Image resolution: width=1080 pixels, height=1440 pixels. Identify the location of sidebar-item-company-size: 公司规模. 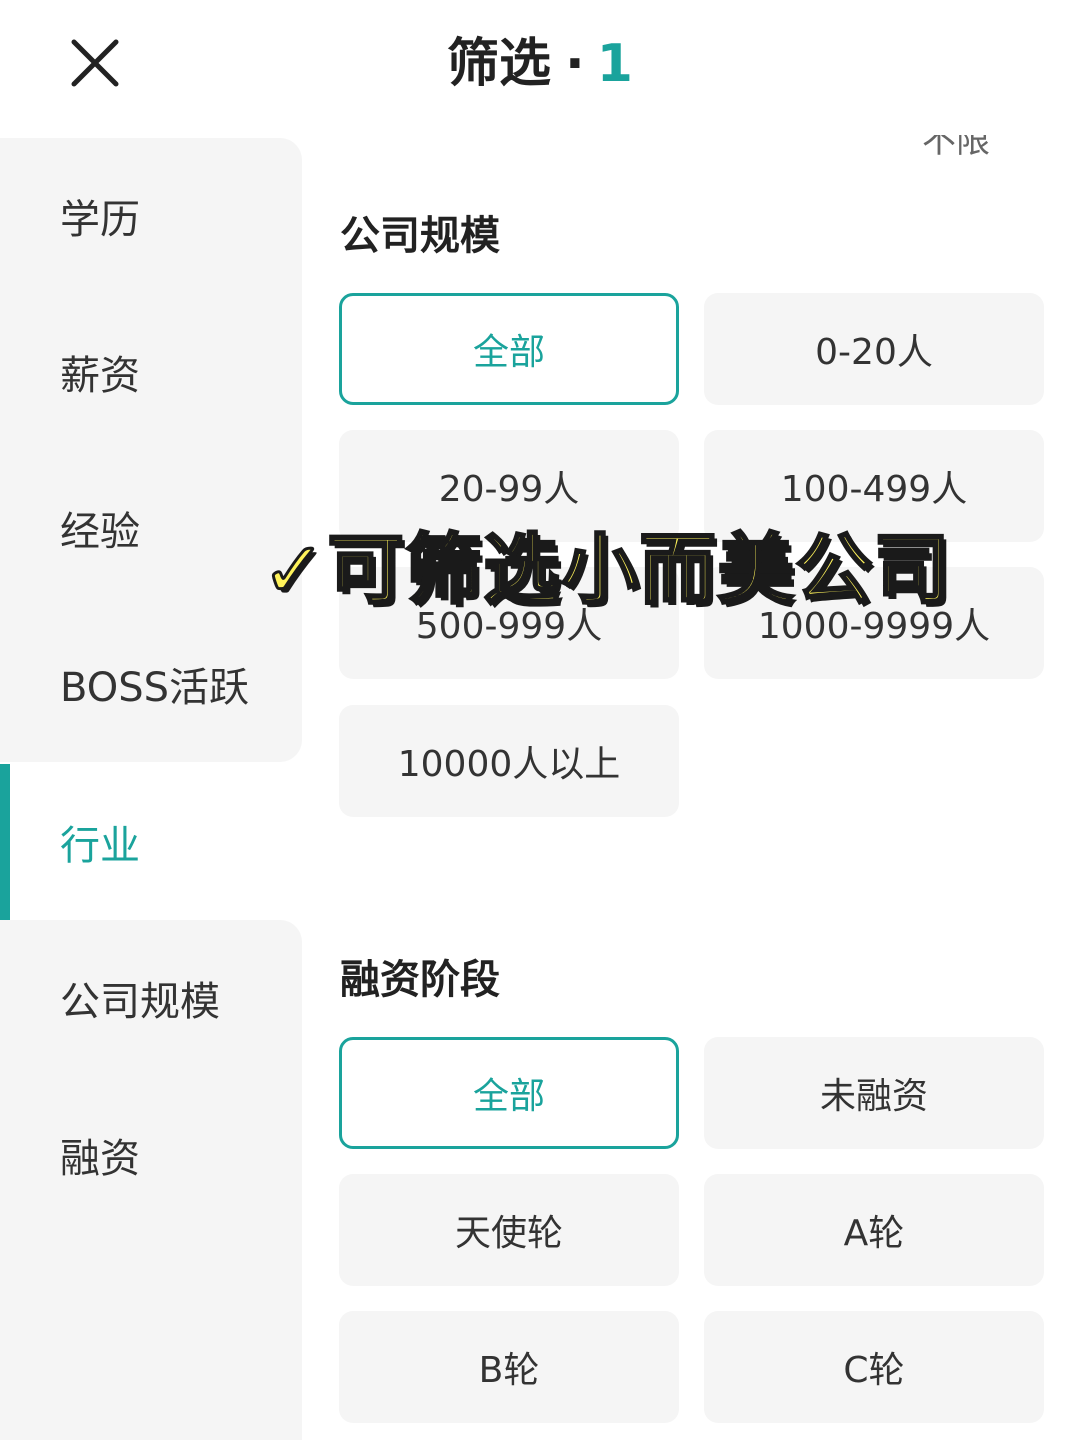
(151, 998).